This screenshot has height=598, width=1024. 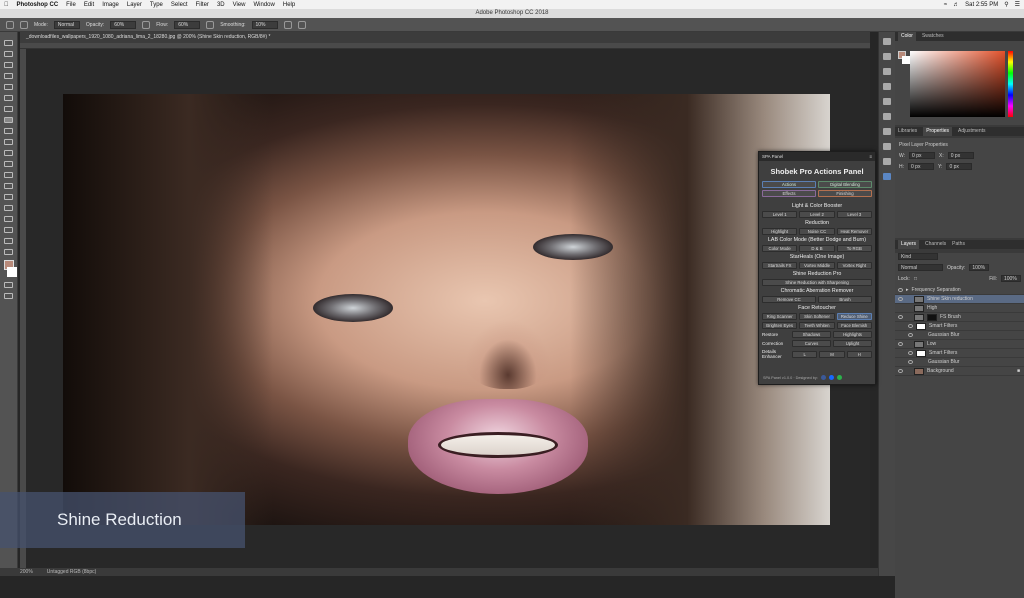 I want to click on brush-tool-icon, so click(x=8, y=120).